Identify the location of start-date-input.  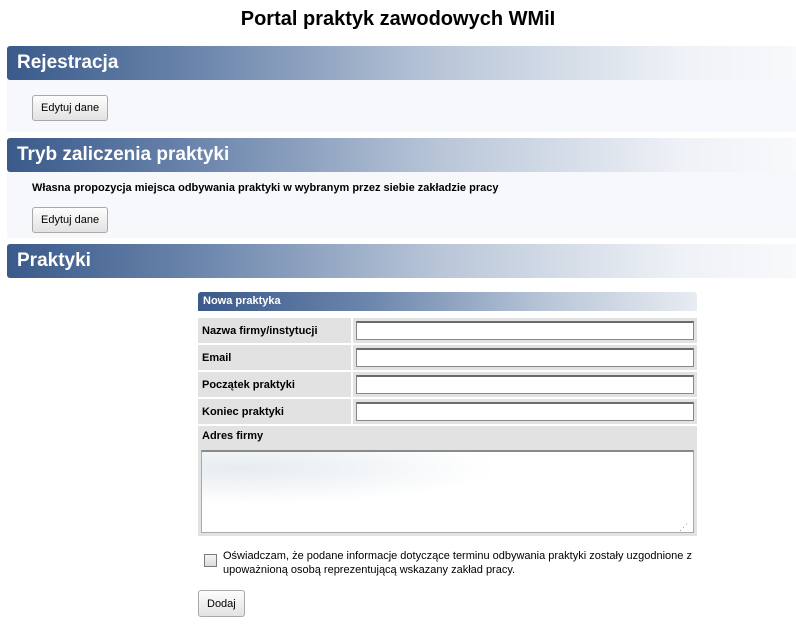
(525, 384).